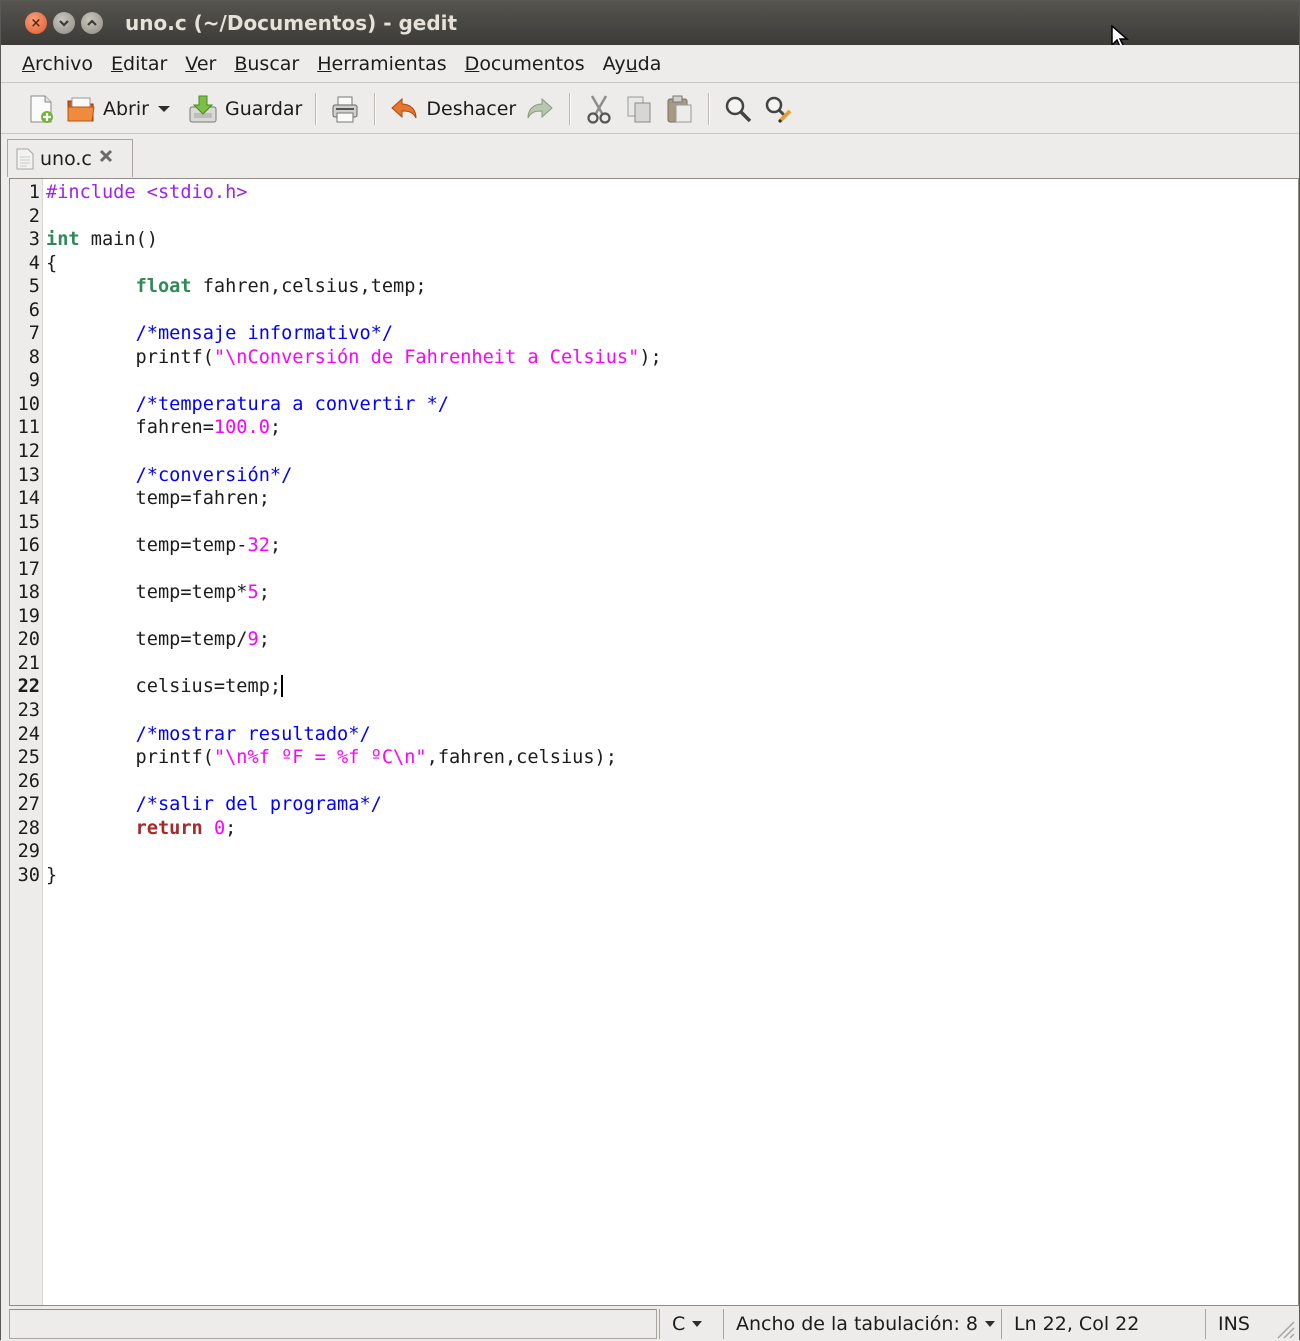  Describe the element at coordinates (282, 686) in the screenshot. I see `text-caret` at that location.